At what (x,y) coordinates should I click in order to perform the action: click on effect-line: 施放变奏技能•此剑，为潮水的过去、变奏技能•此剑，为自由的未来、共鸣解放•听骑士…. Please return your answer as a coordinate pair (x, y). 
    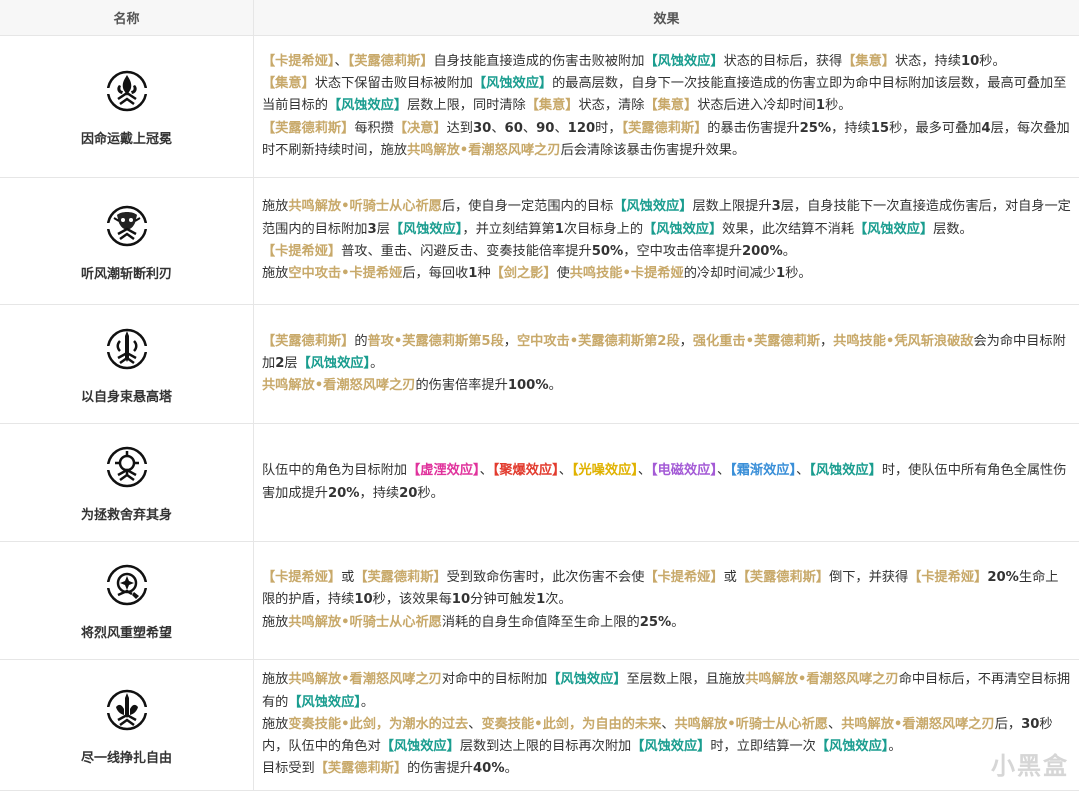
    Looking at the image, I should click on (666, 736).